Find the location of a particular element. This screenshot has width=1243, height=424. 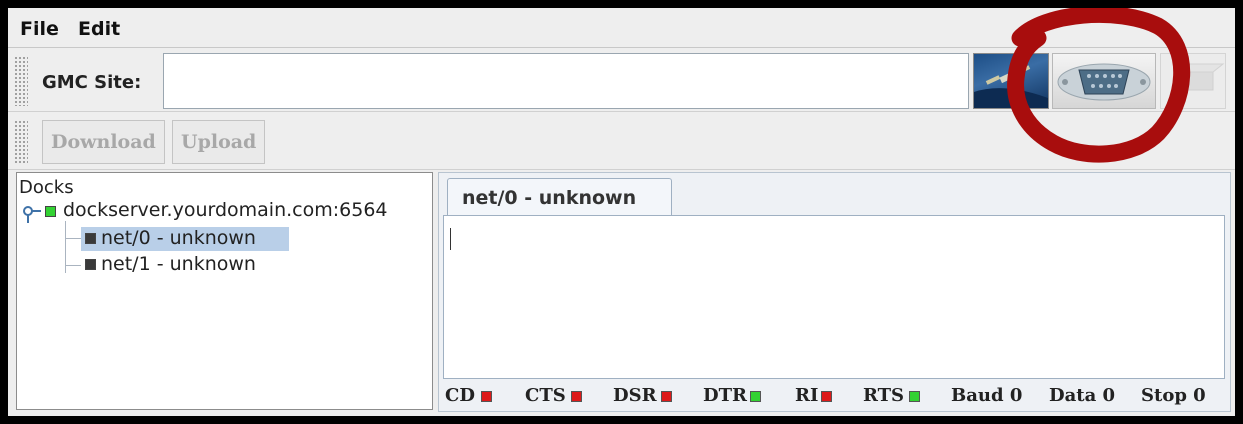

tree-item-net0: net/0 - unknown is located at coordinates (185, 239).